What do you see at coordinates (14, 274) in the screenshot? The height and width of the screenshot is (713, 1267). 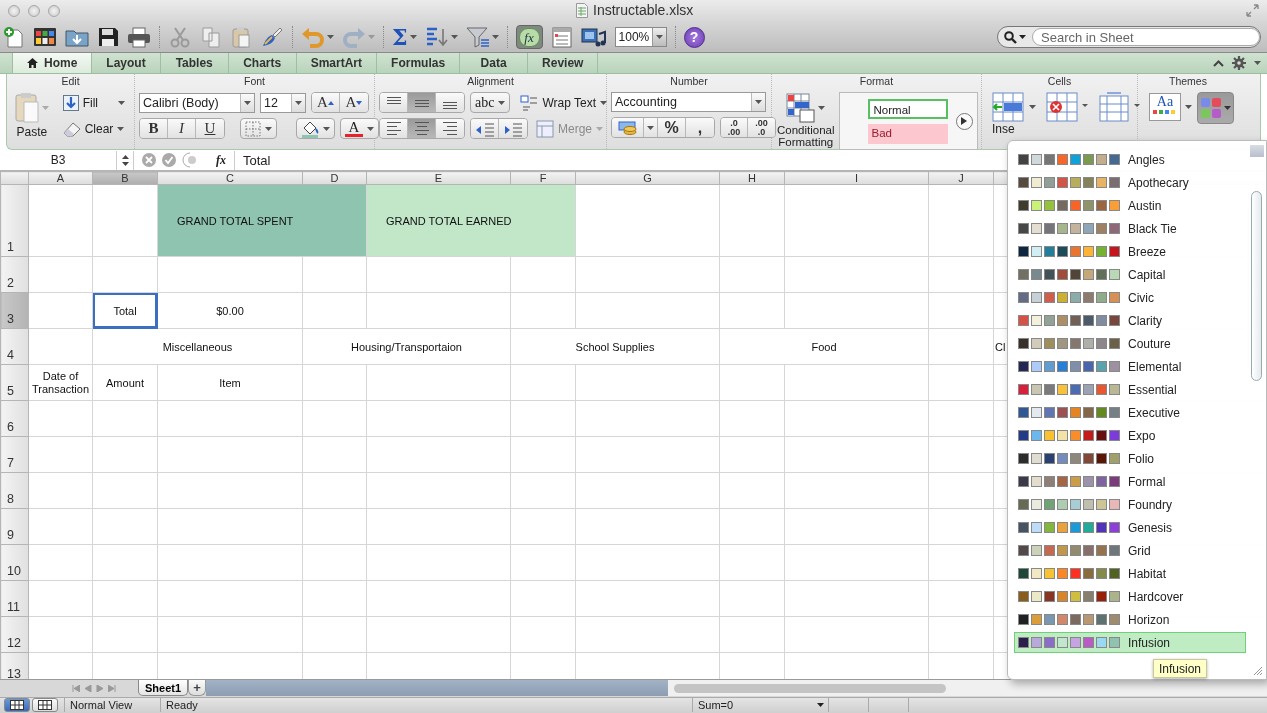 I see `row-header: 2` at bounding box center [14, 274].